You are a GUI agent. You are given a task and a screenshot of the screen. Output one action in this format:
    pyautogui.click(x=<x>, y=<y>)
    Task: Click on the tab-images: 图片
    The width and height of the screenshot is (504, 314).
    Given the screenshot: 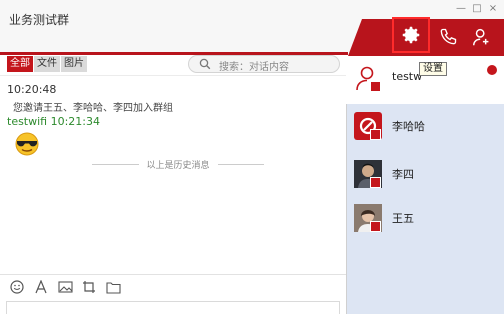 What is the action you would take?
    pyautogui.click(x=74, y=64)
    